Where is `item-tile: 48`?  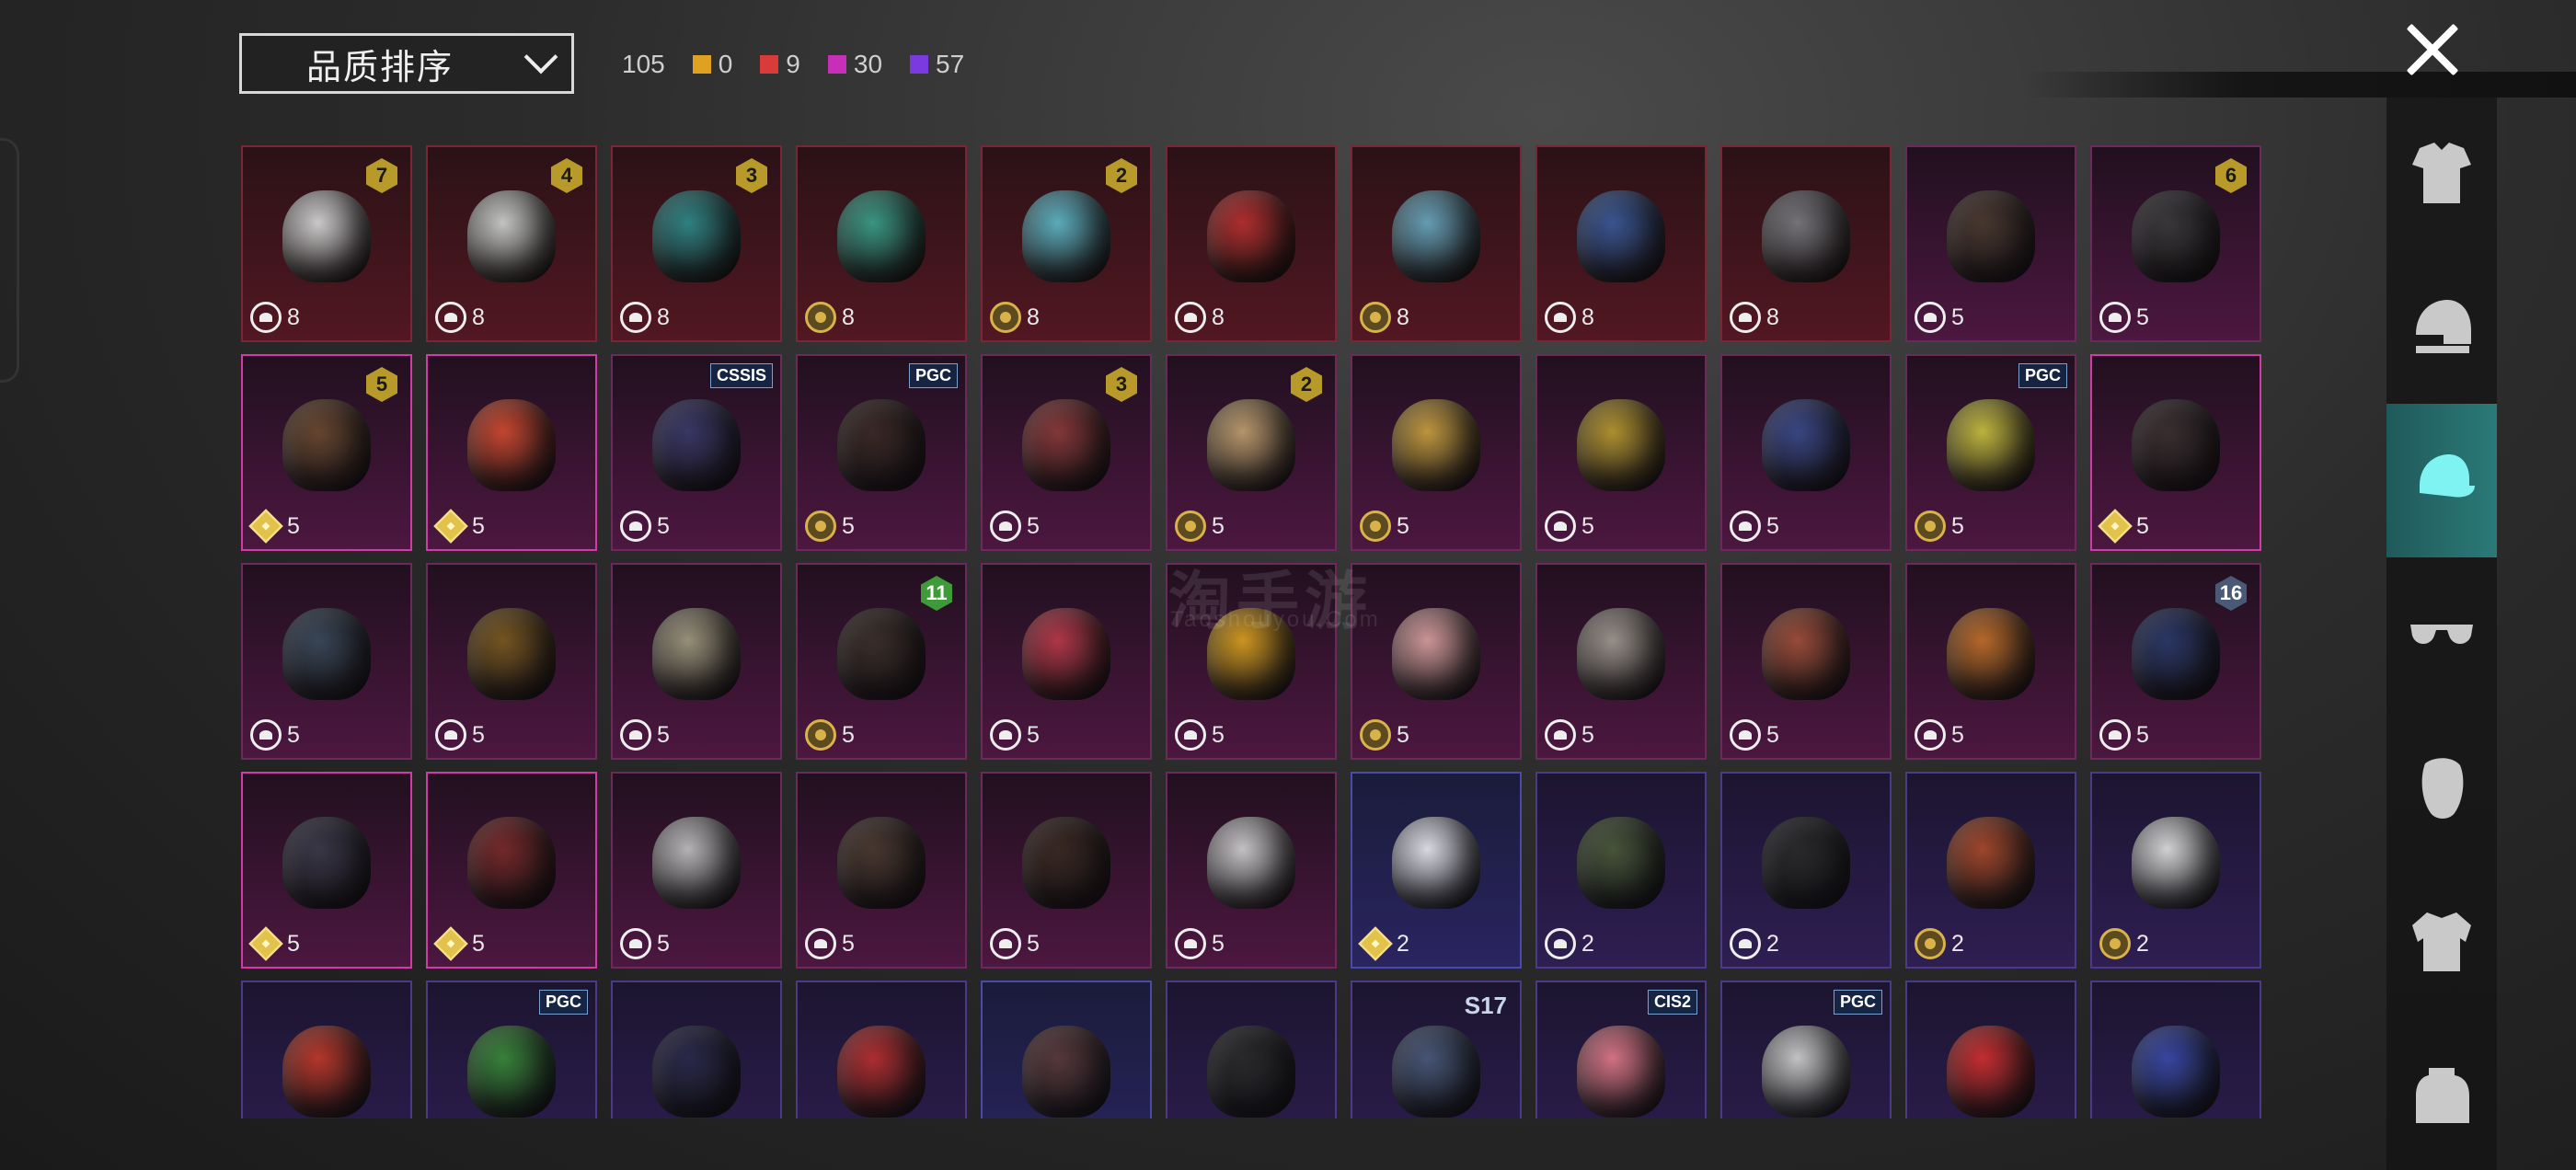 item-tile: 48 is located at coordinates (511, 243).